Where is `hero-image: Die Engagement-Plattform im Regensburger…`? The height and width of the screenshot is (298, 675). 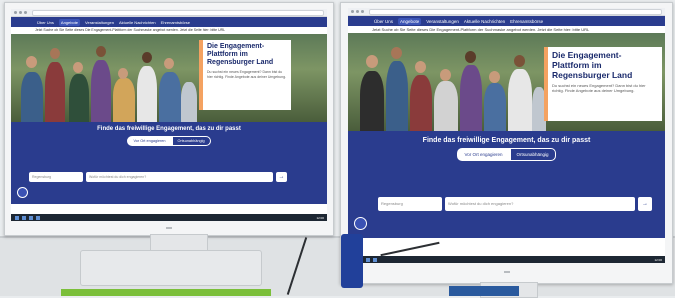 hero-image: Die Engagement-Plattform im Regensburger… is located at coordinates (169, 78).